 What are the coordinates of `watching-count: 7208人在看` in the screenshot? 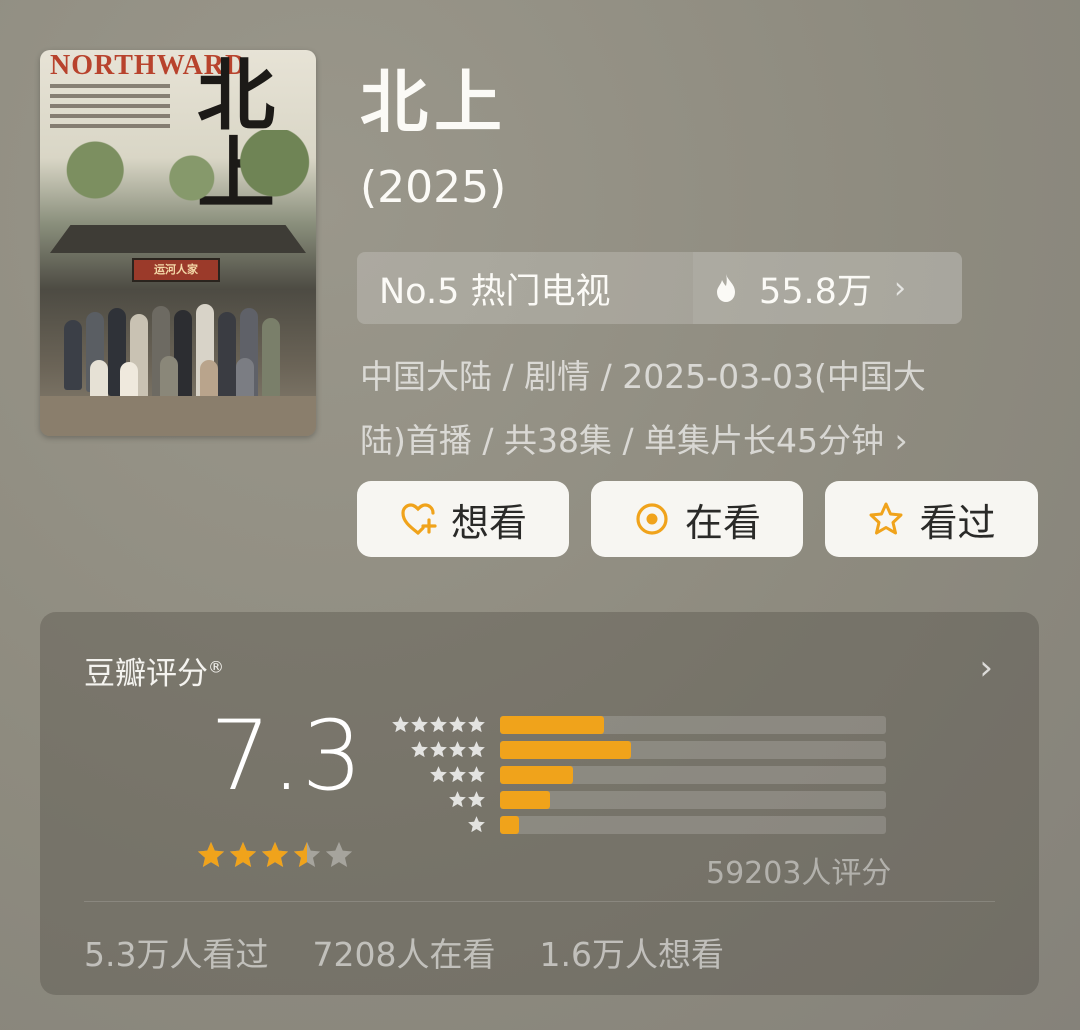 It's located at (403, 952).